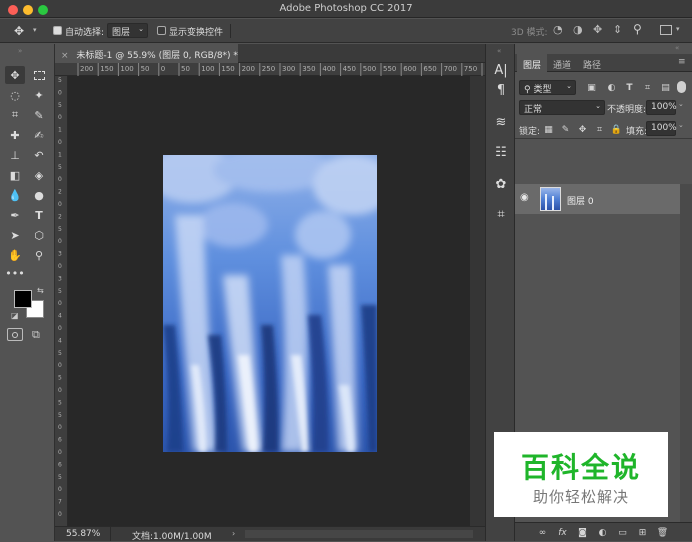 Image resolution: width=692 pixels, height=542 pixels. Describe the element at coordinates (57, 30) in the screenshot. I see `auto-select-checkbox` at that location.